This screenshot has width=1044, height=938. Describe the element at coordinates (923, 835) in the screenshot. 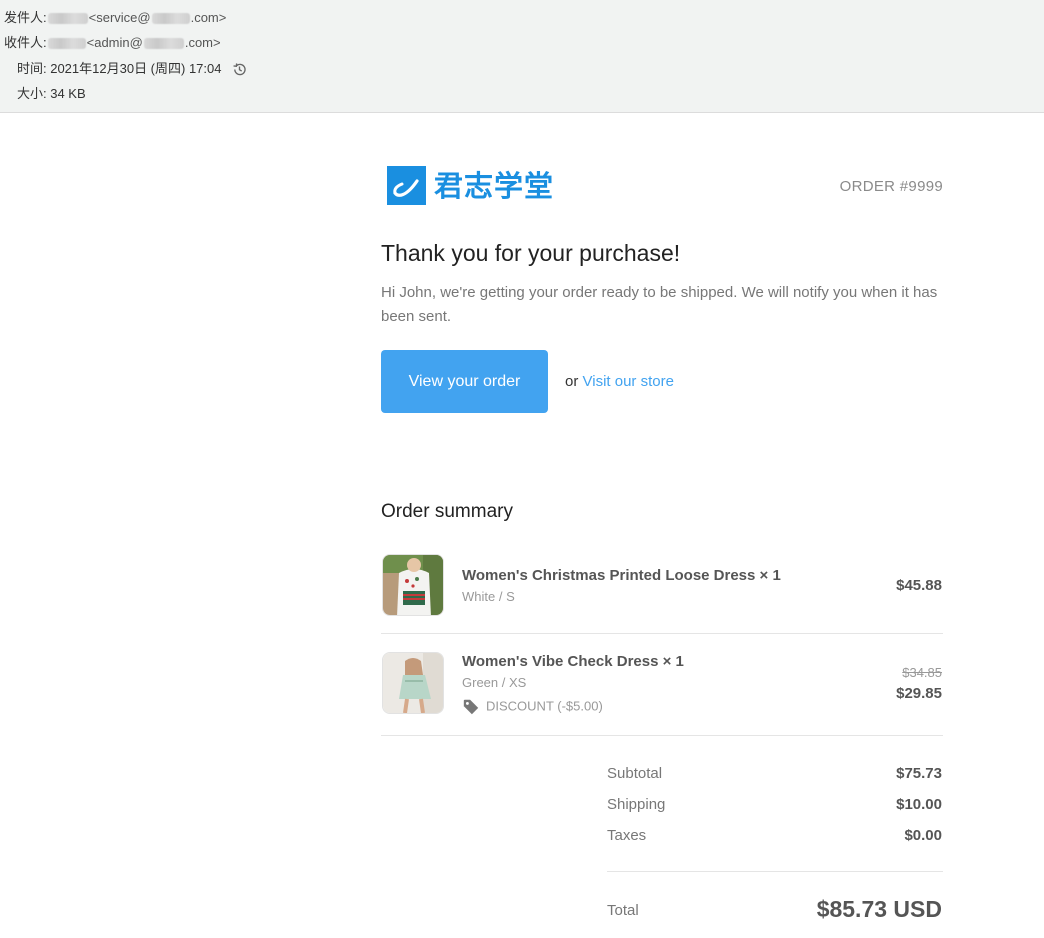

I see `taxes-value: $0.00` at that location.